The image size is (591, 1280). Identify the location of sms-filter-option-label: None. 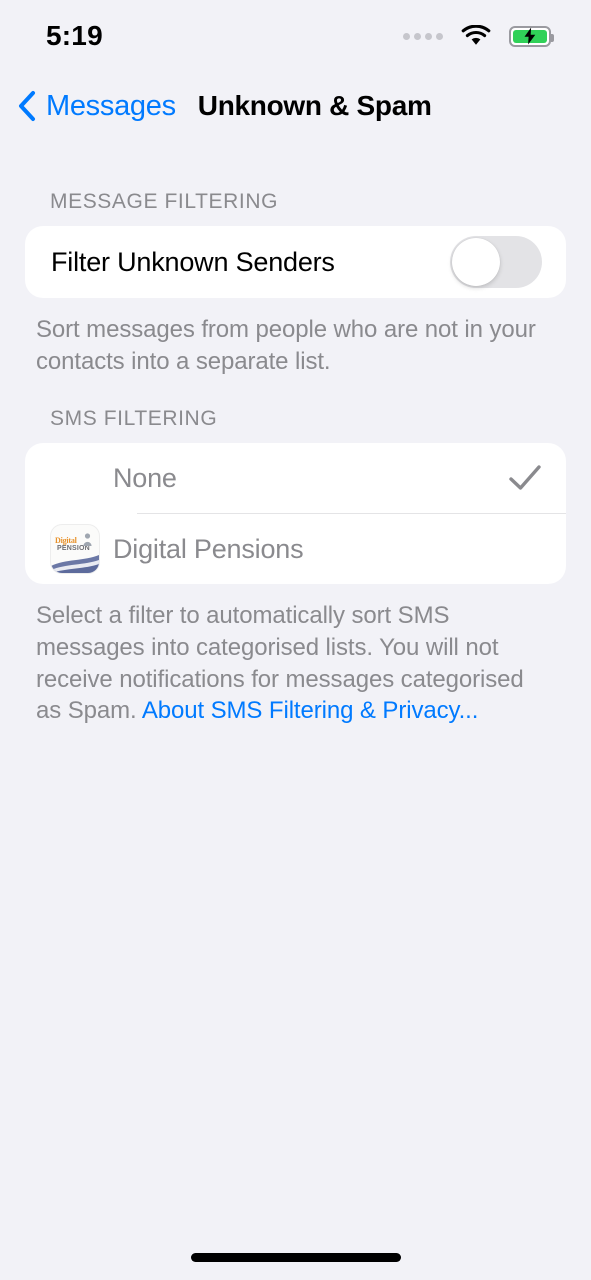
(145, 477).